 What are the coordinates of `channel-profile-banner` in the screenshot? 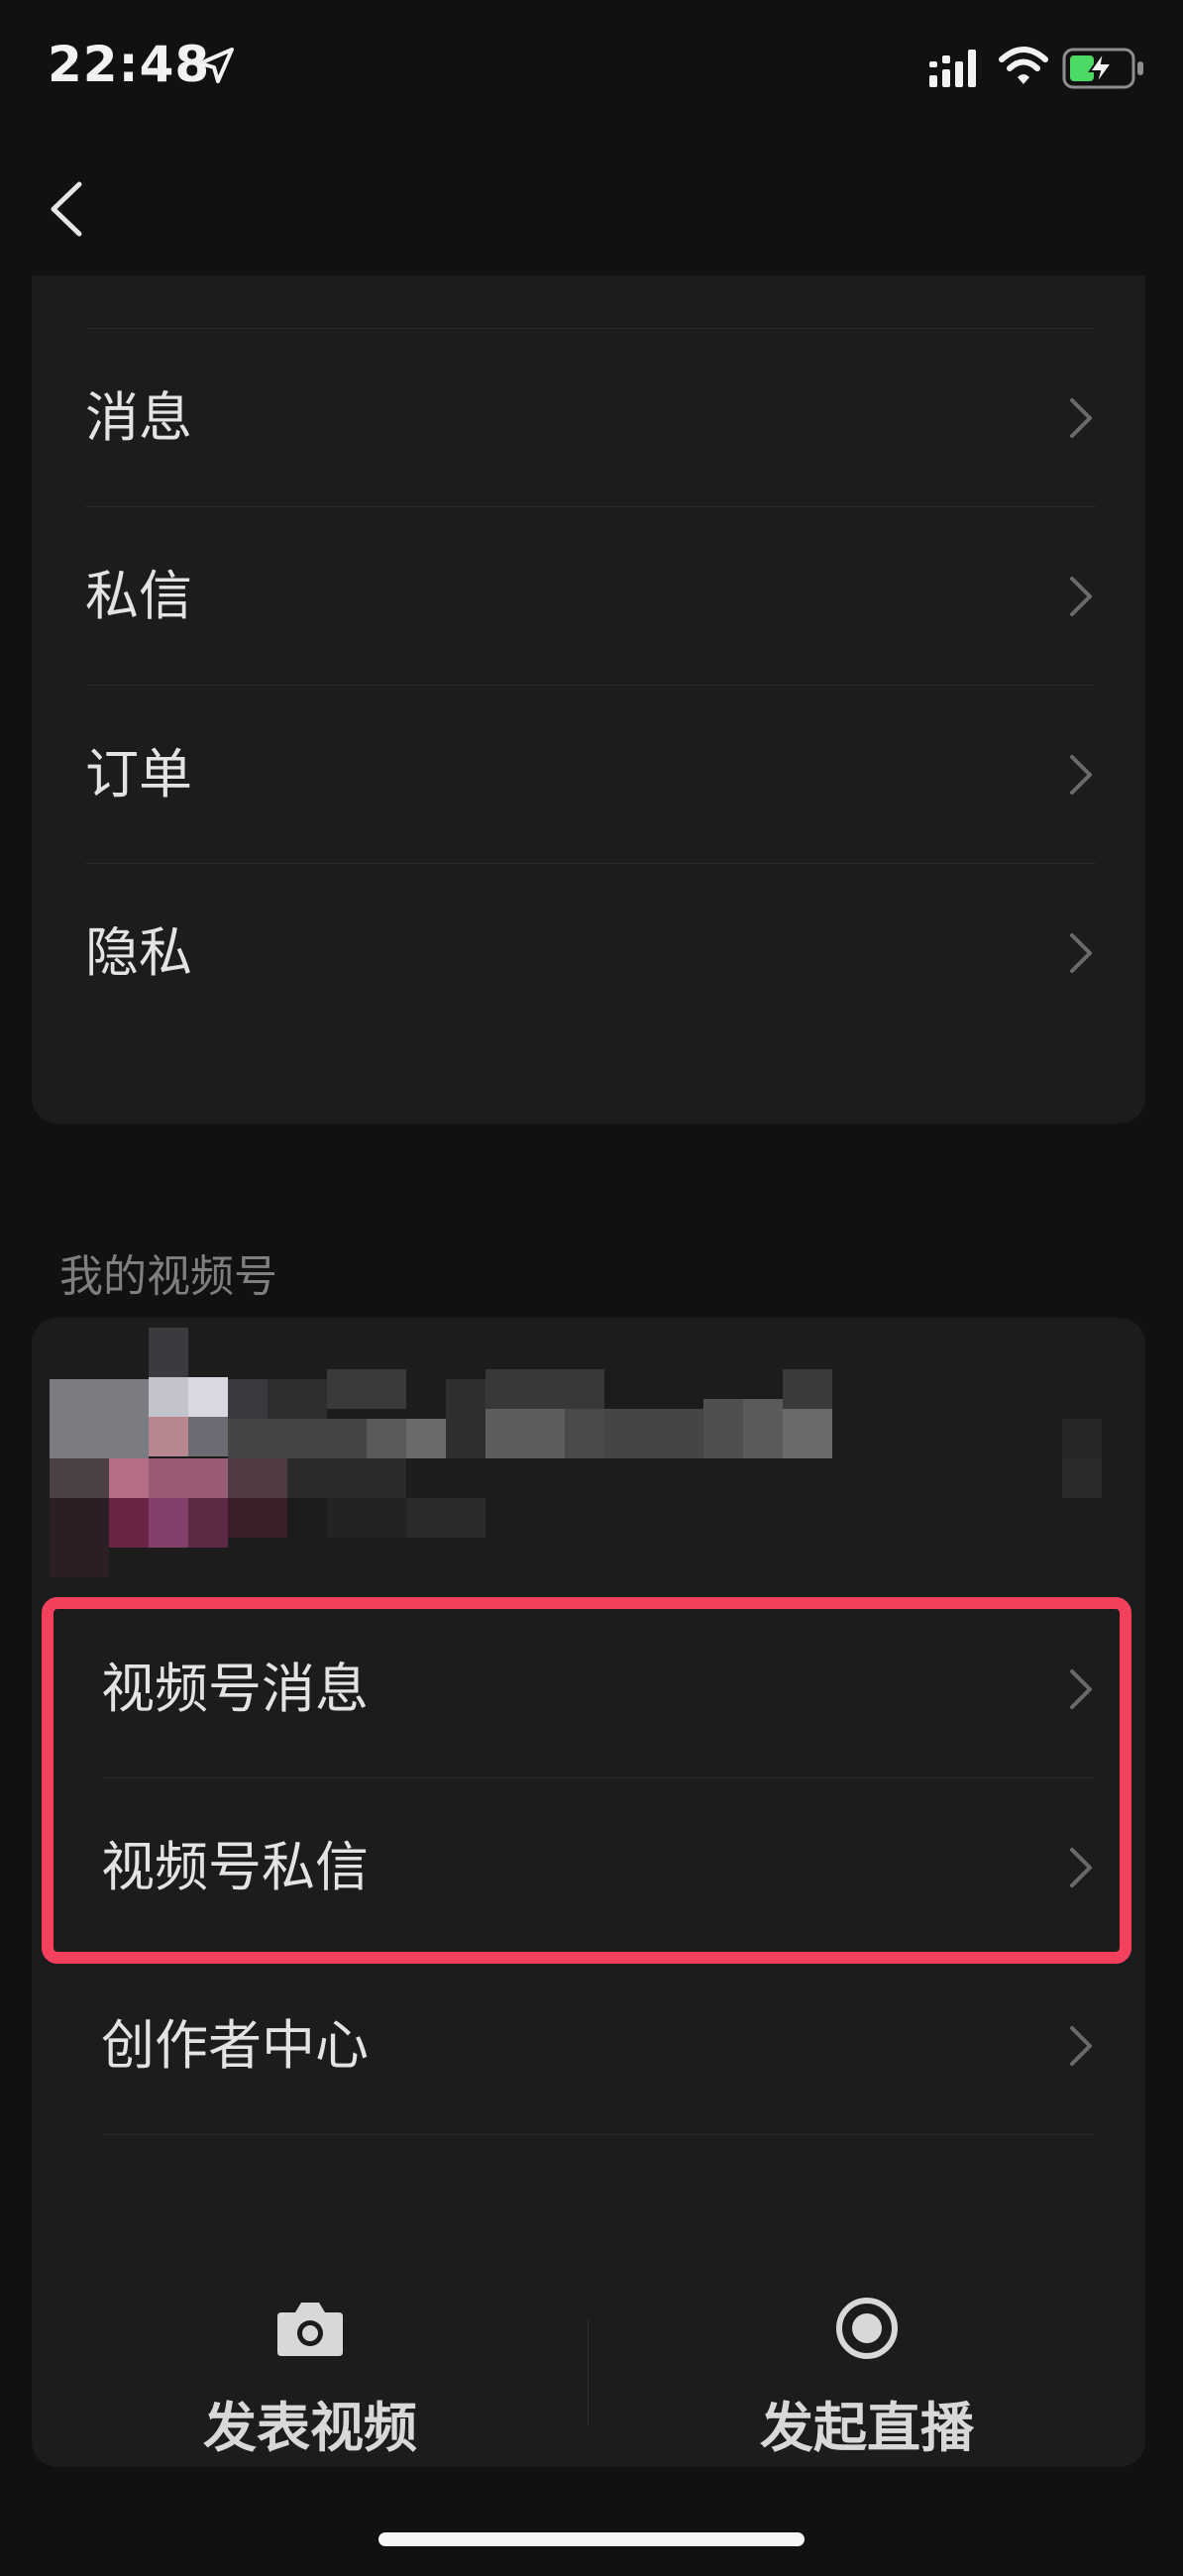 It's located at (588, 1451).